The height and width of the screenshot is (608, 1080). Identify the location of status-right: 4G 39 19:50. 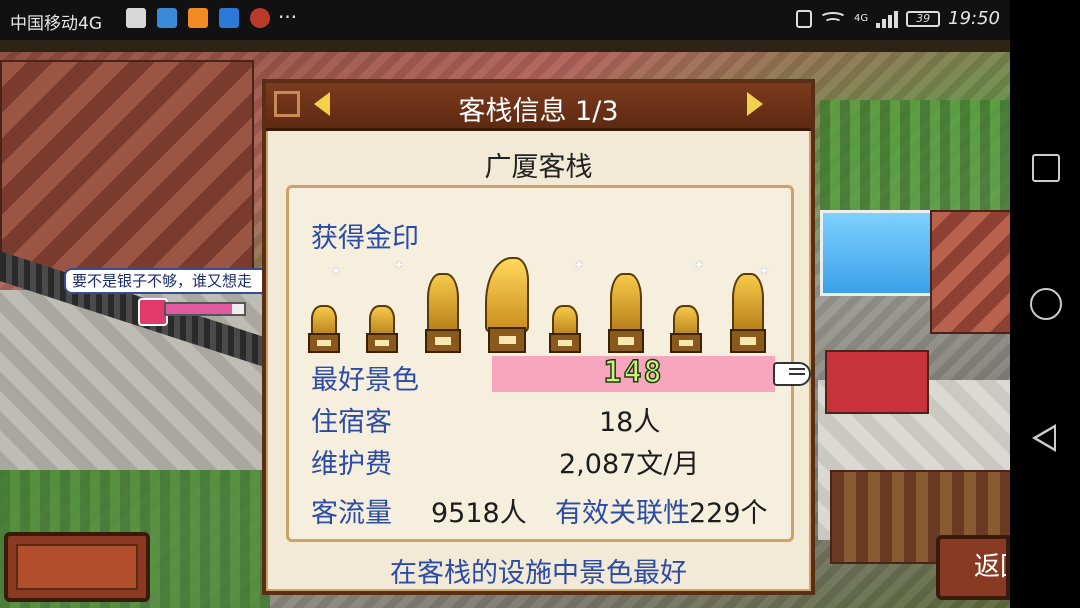
(898, 18).